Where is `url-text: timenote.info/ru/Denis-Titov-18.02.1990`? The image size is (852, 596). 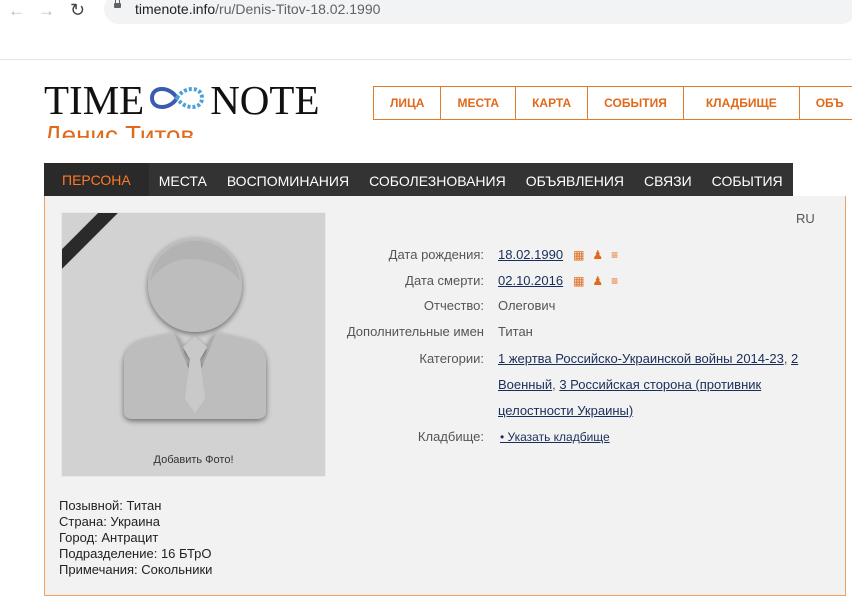
url-text: timenote.info/ru/Denis-Titov-18.02.1990 is located at coordinates (257, 9).